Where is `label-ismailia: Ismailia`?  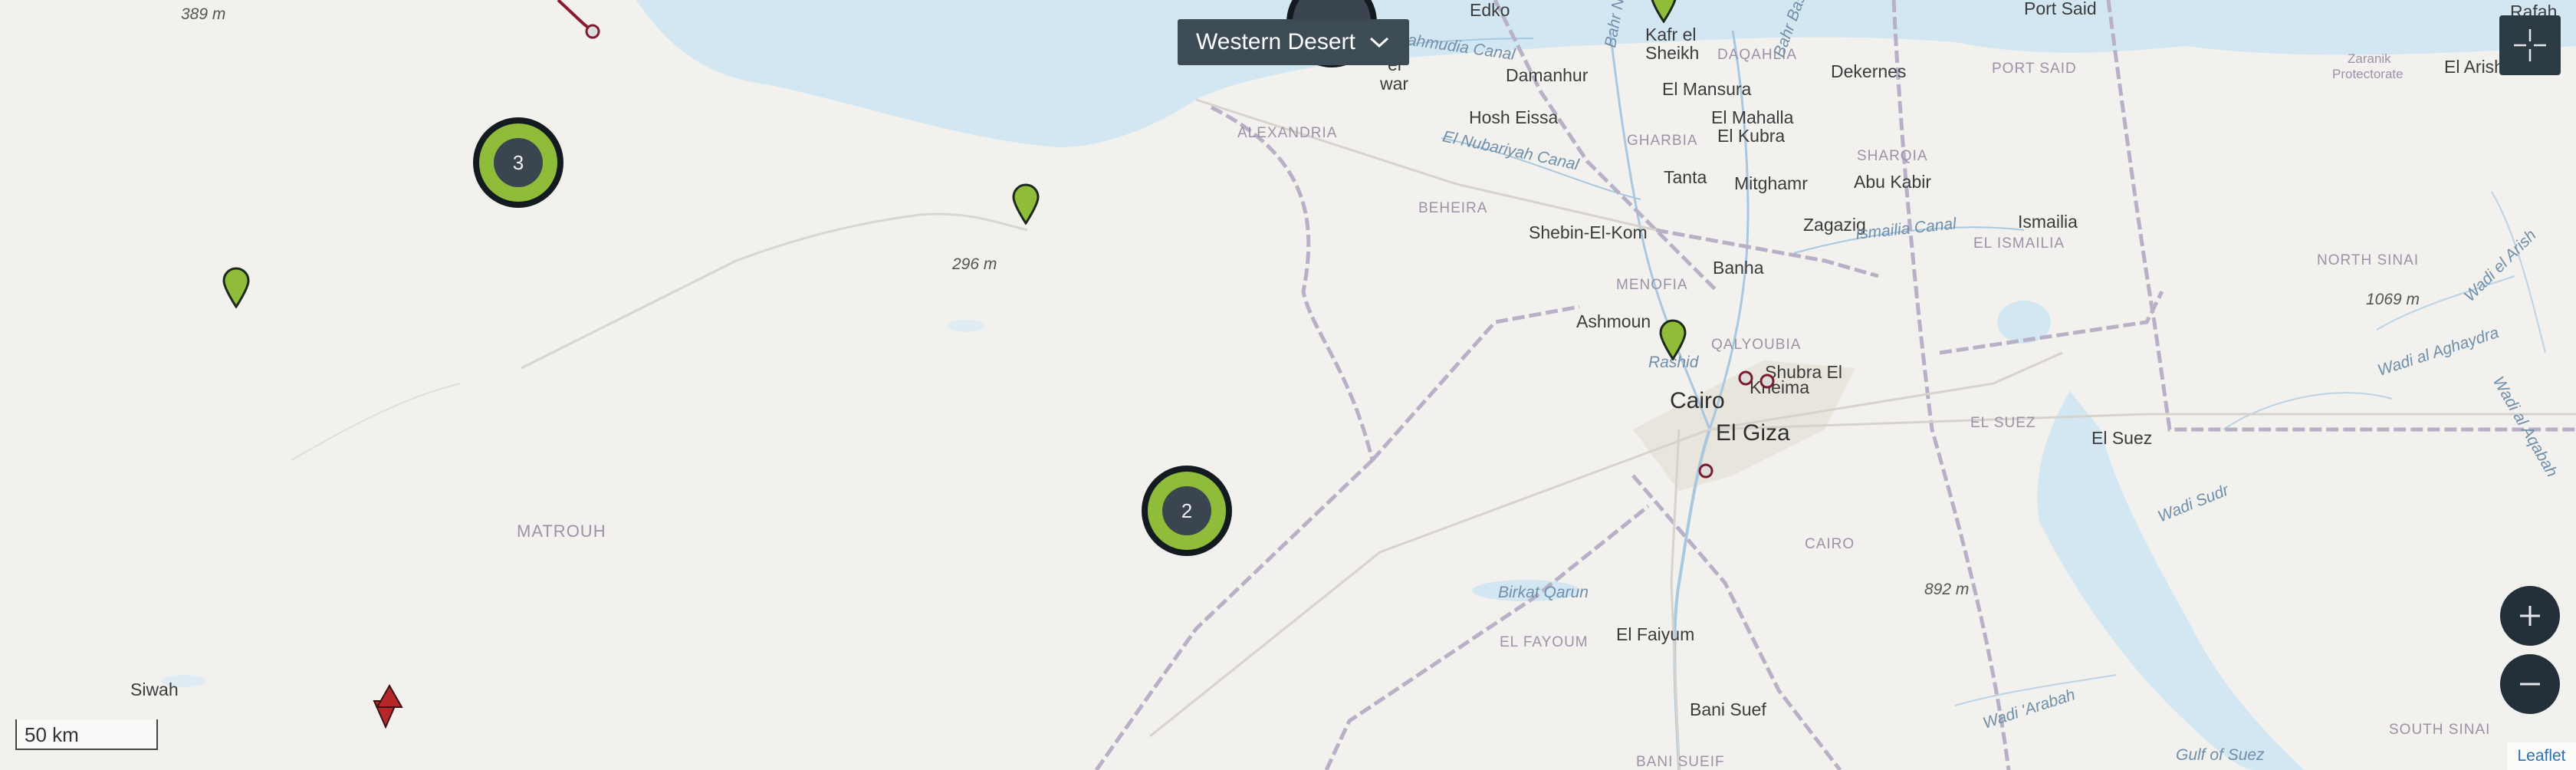
label-ismailia: Ismailia is located at coordinates (2048, 222).